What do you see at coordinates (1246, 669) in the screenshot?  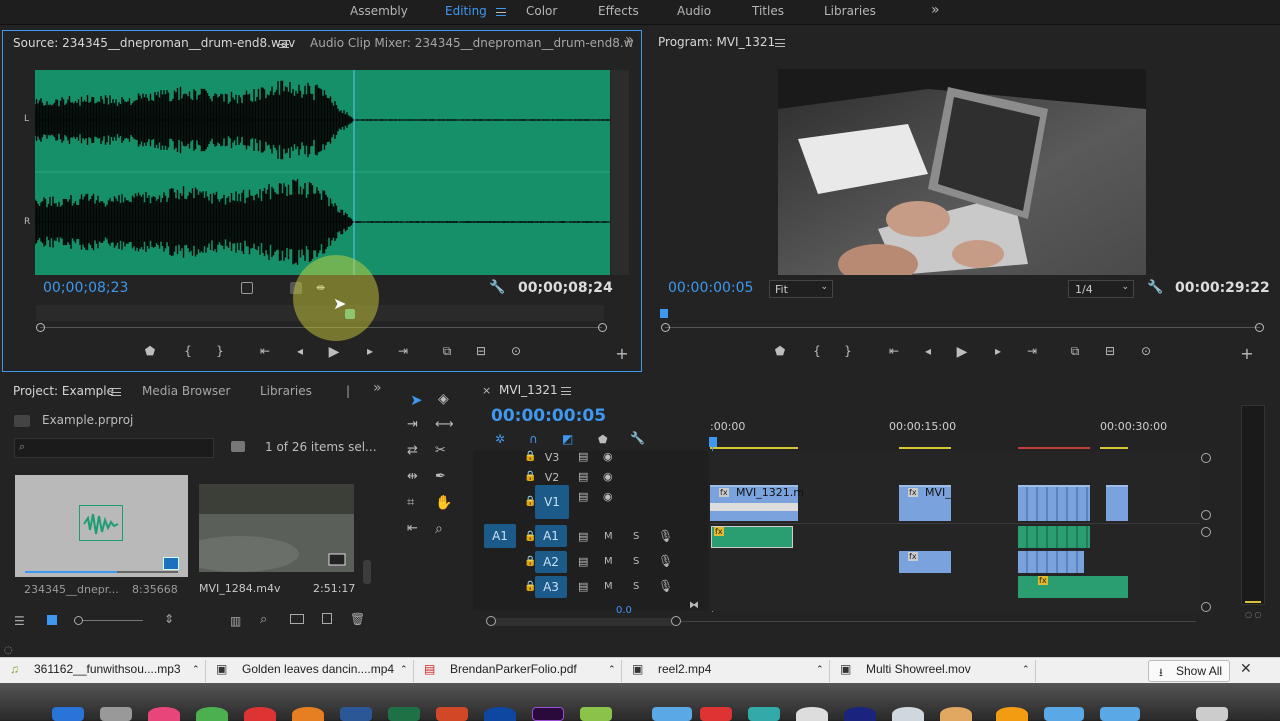 I see `close-downloads-button: ✕` at bounding box center [1246, 669].